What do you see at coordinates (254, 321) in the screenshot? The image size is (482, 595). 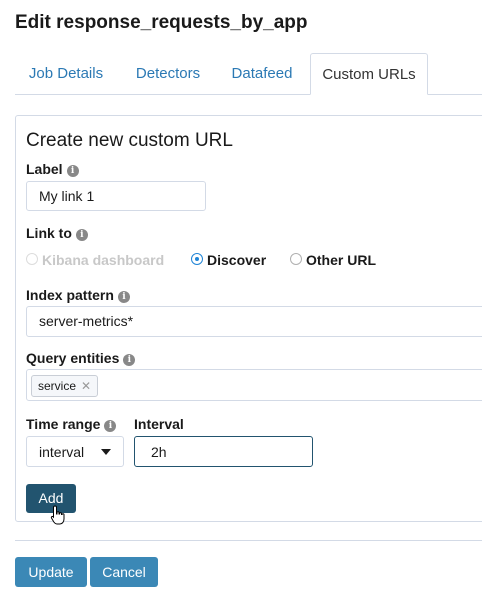 I see `index-pattern-select: server-metrics*` at bounding box center [254, 321].